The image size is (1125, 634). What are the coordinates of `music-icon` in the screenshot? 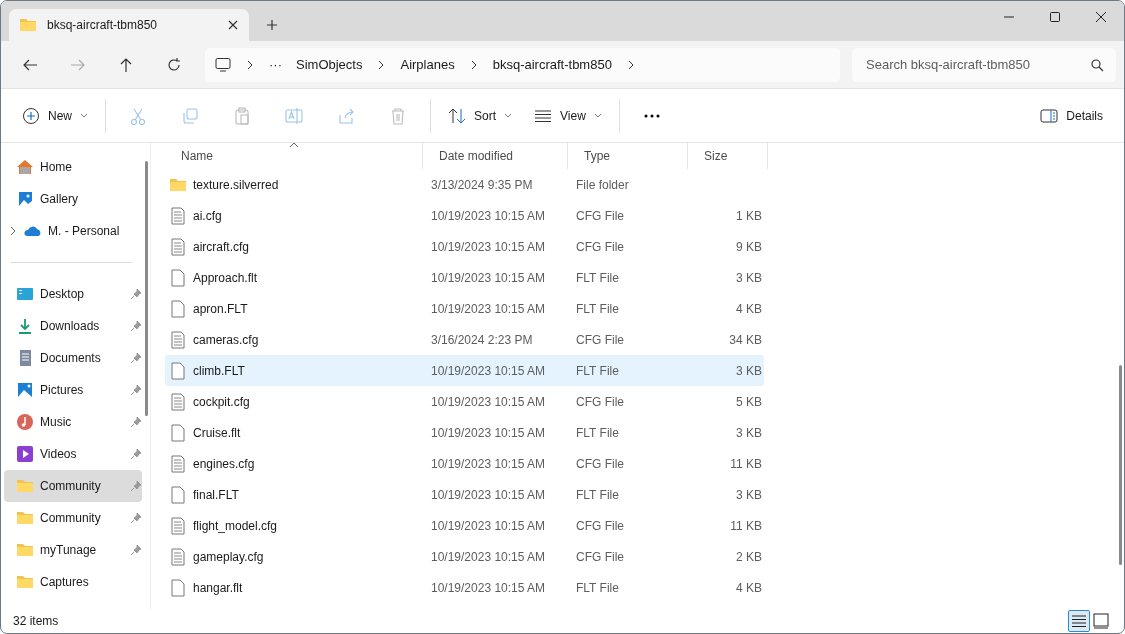 It's located at (25, 422).